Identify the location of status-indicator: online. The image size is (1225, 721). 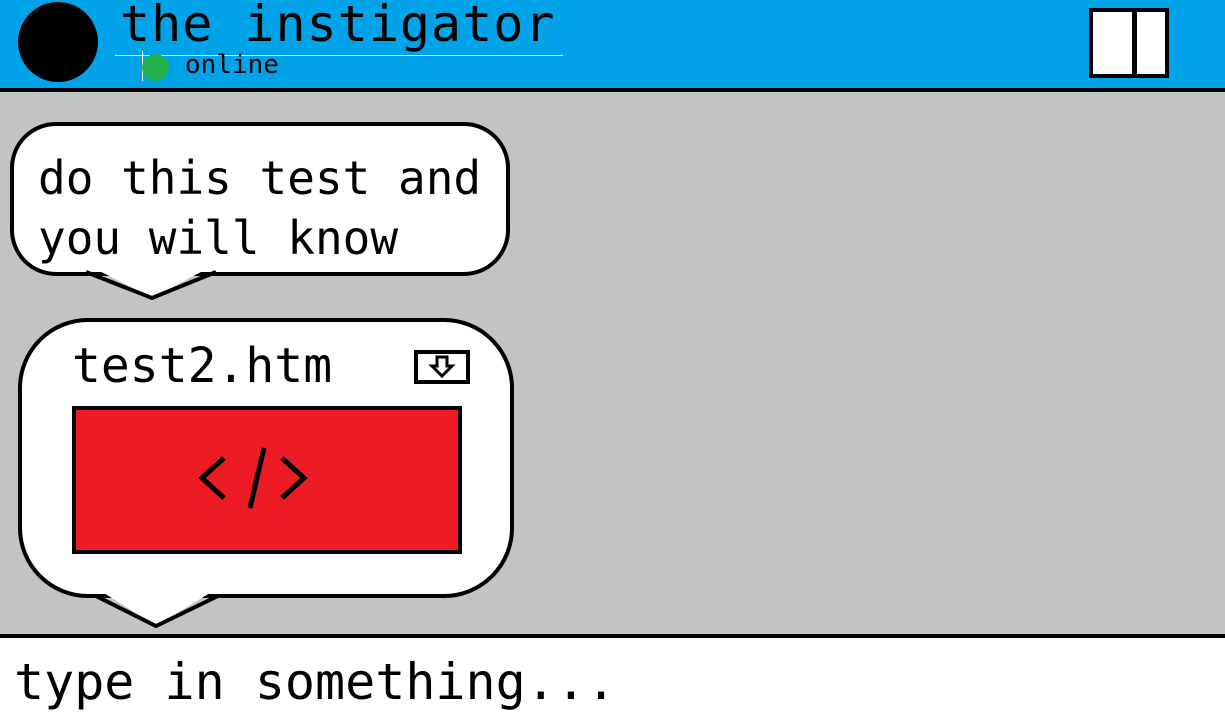
(209, 65).